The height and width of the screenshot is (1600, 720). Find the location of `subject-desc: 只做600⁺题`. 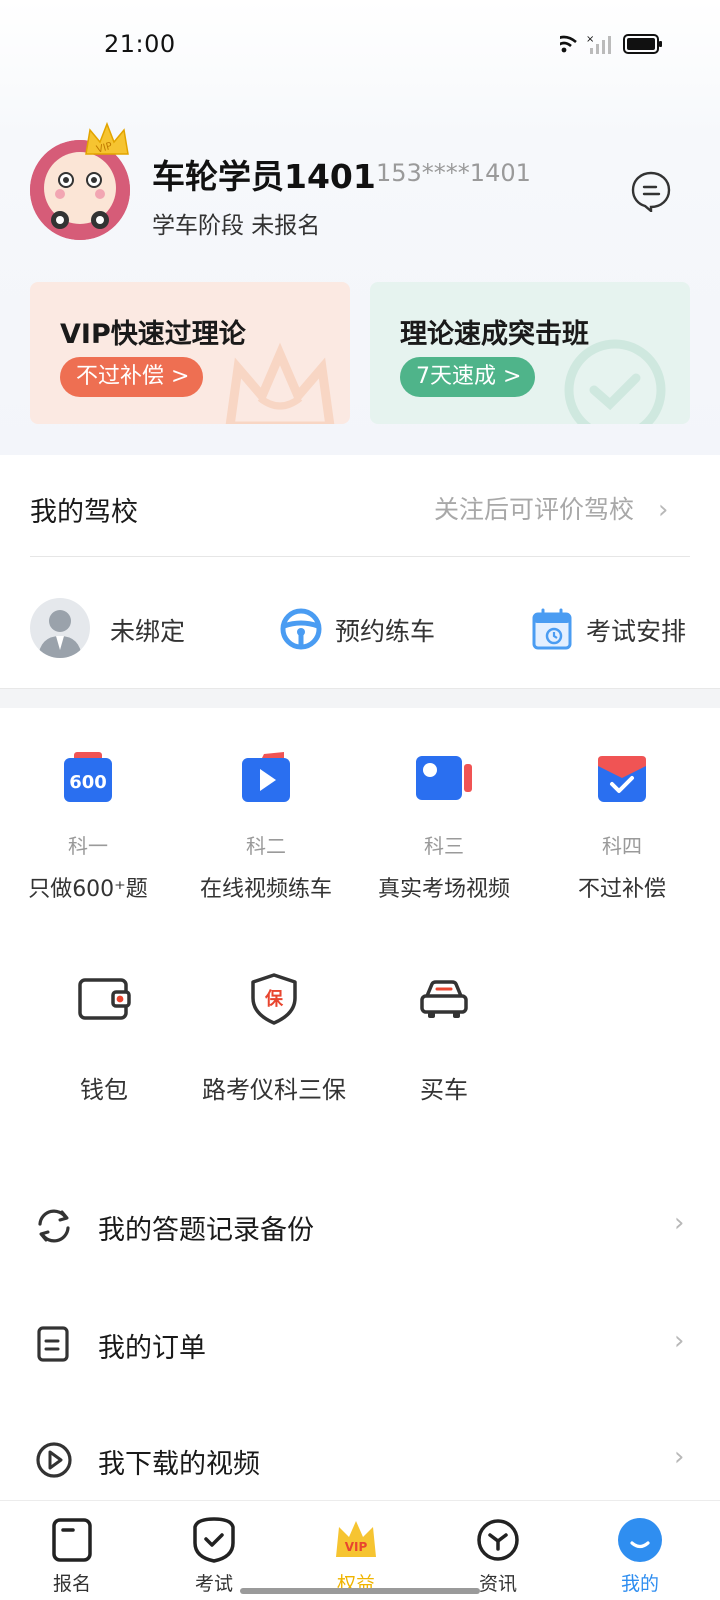

subject-desc: 只做600⁺题 is located at coordinates (88, 889).